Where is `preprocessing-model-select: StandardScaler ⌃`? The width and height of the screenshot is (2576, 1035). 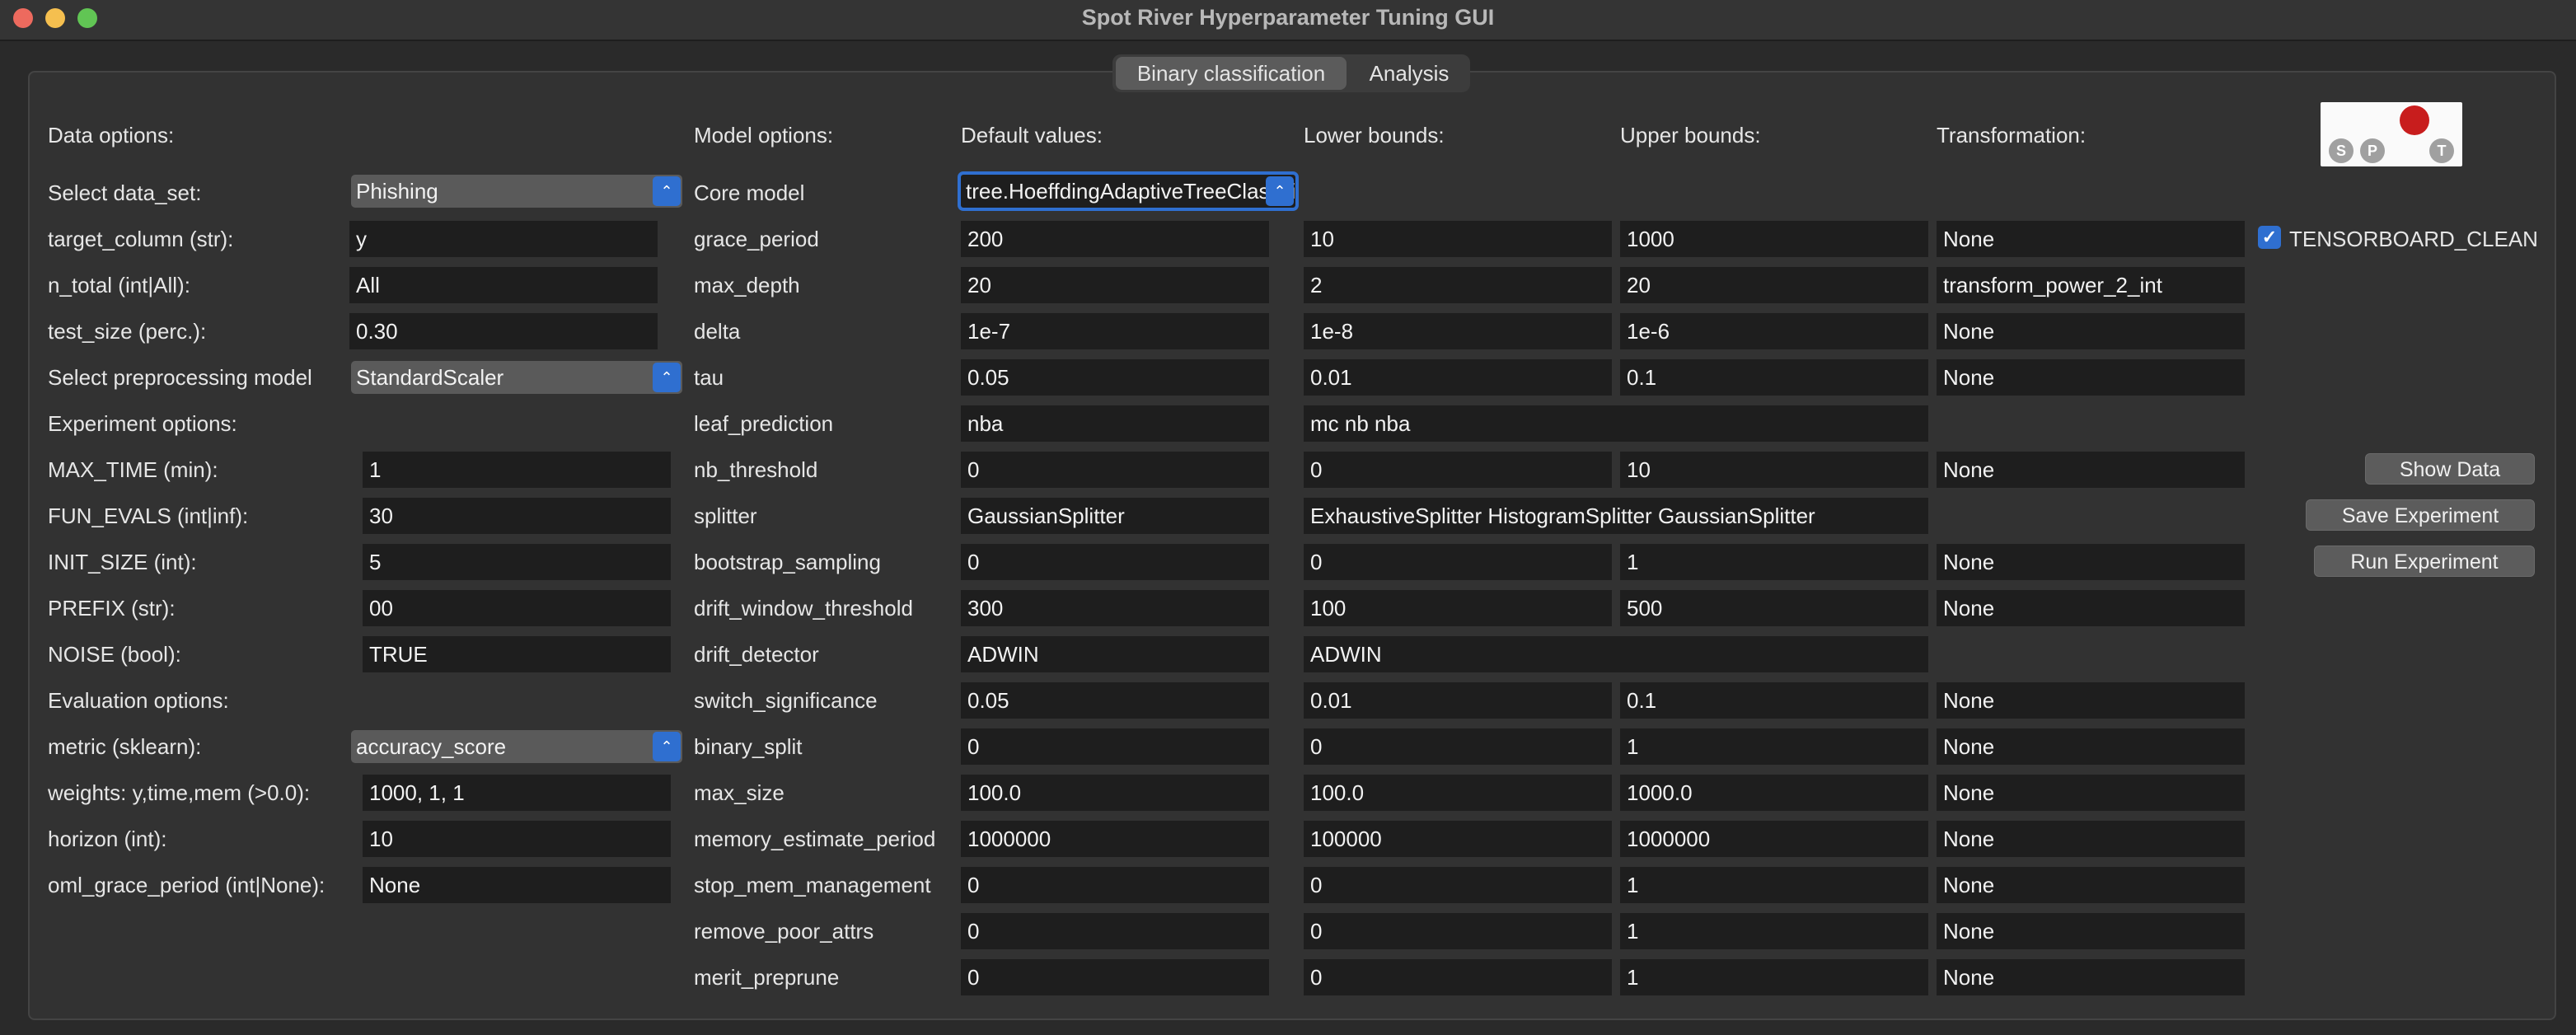 preprocessing-model-select: StandardScaler ⌃ is located at coordinates (516, 377).